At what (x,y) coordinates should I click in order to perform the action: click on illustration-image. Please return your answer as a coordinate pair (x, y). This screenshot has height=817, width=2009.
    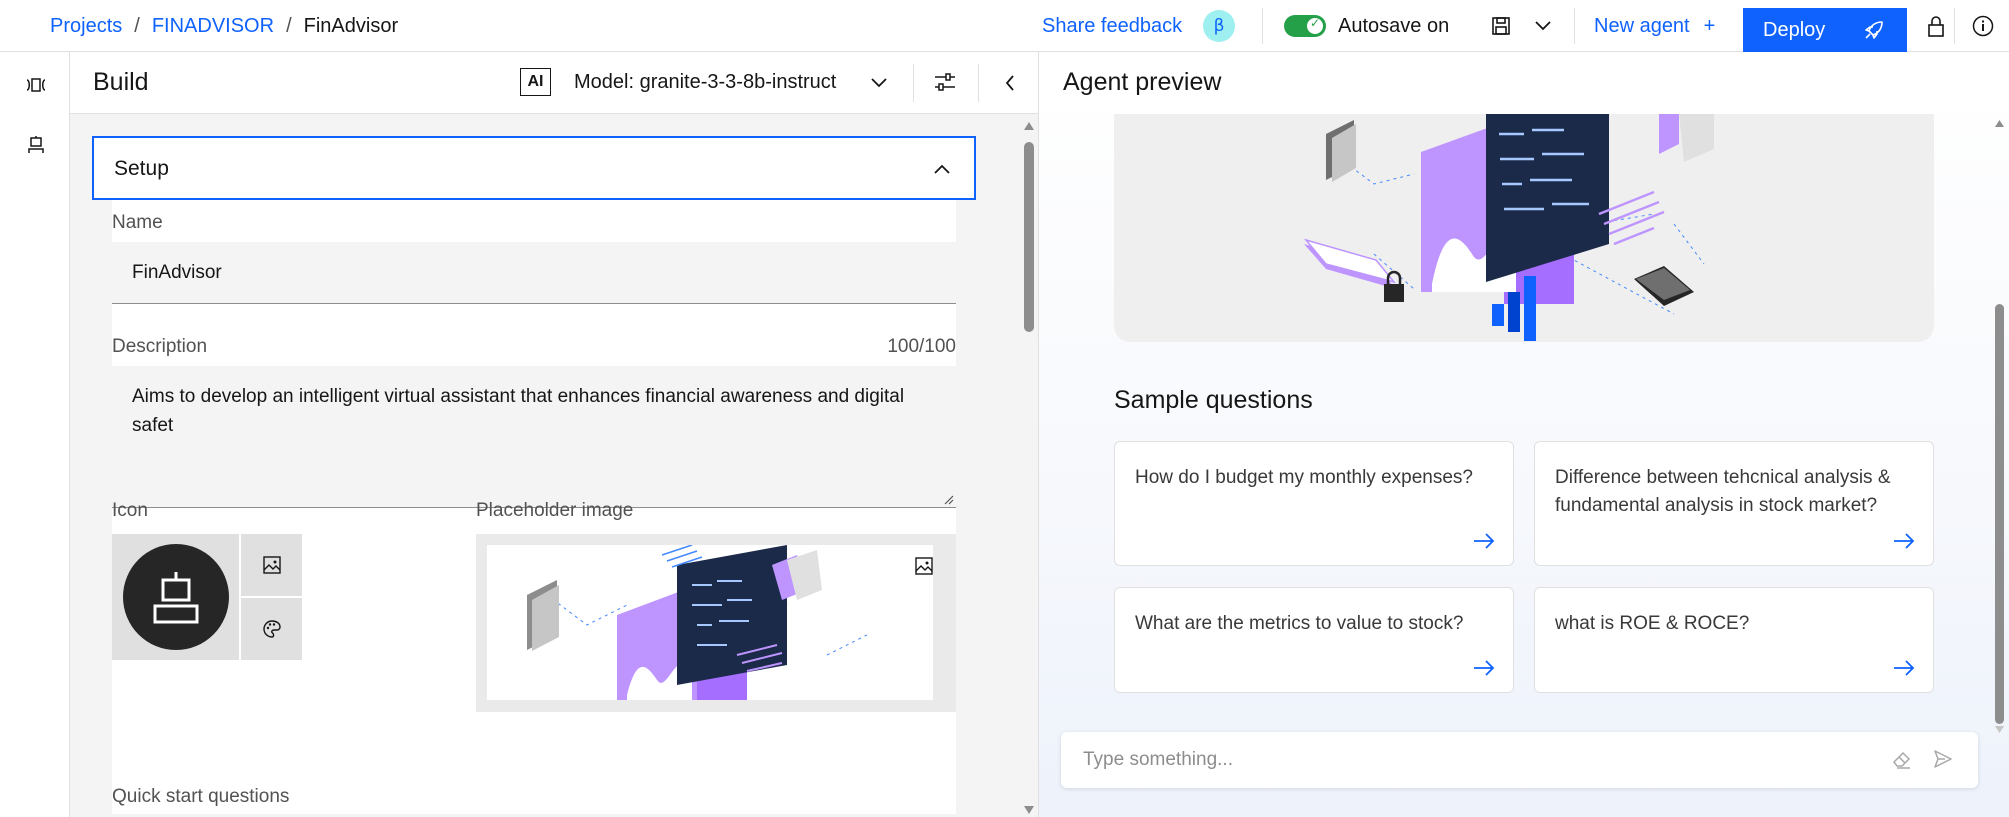
    Looking at the image, I should click on (710, 622).